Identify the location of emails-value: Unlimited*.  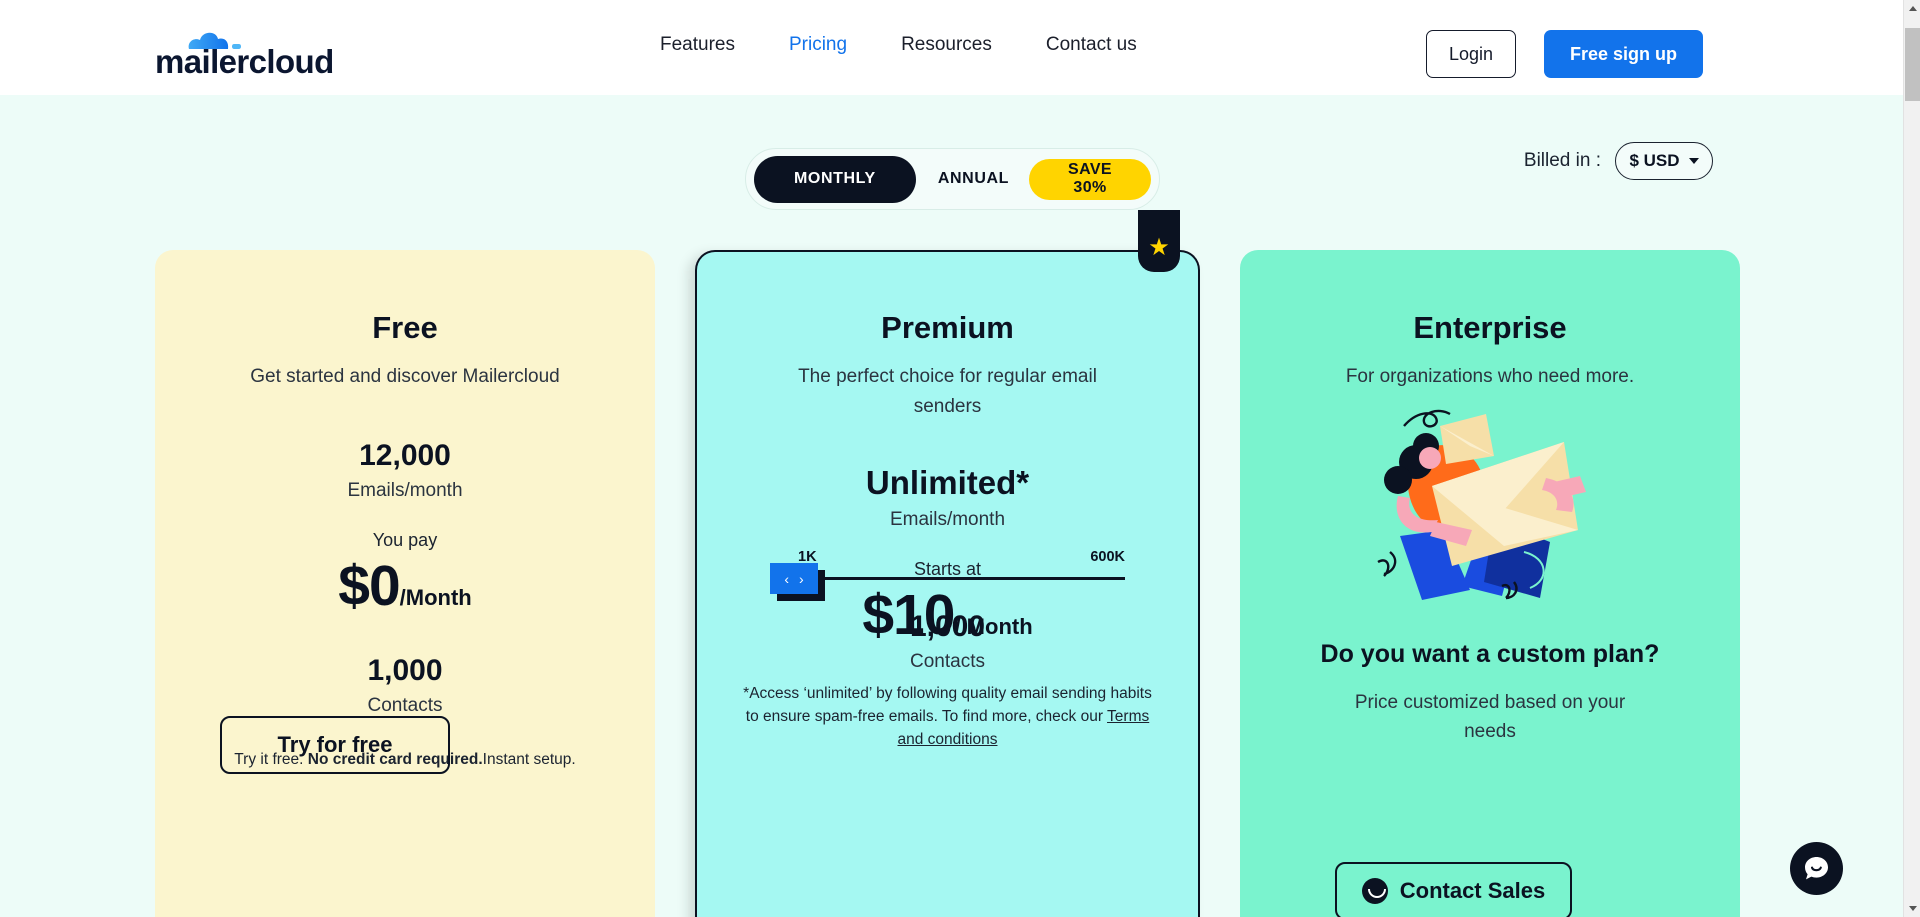
(947, 482).